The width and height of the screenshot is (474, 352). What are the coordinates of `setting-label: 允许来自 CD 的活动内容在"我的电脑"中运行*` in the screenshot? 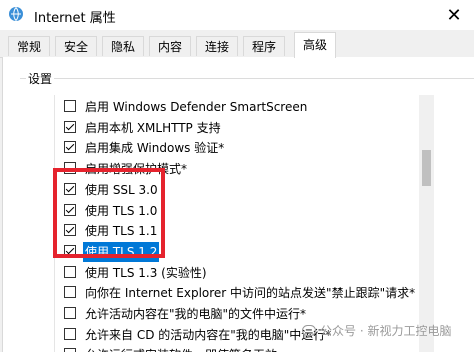 It's located at (208, 334).